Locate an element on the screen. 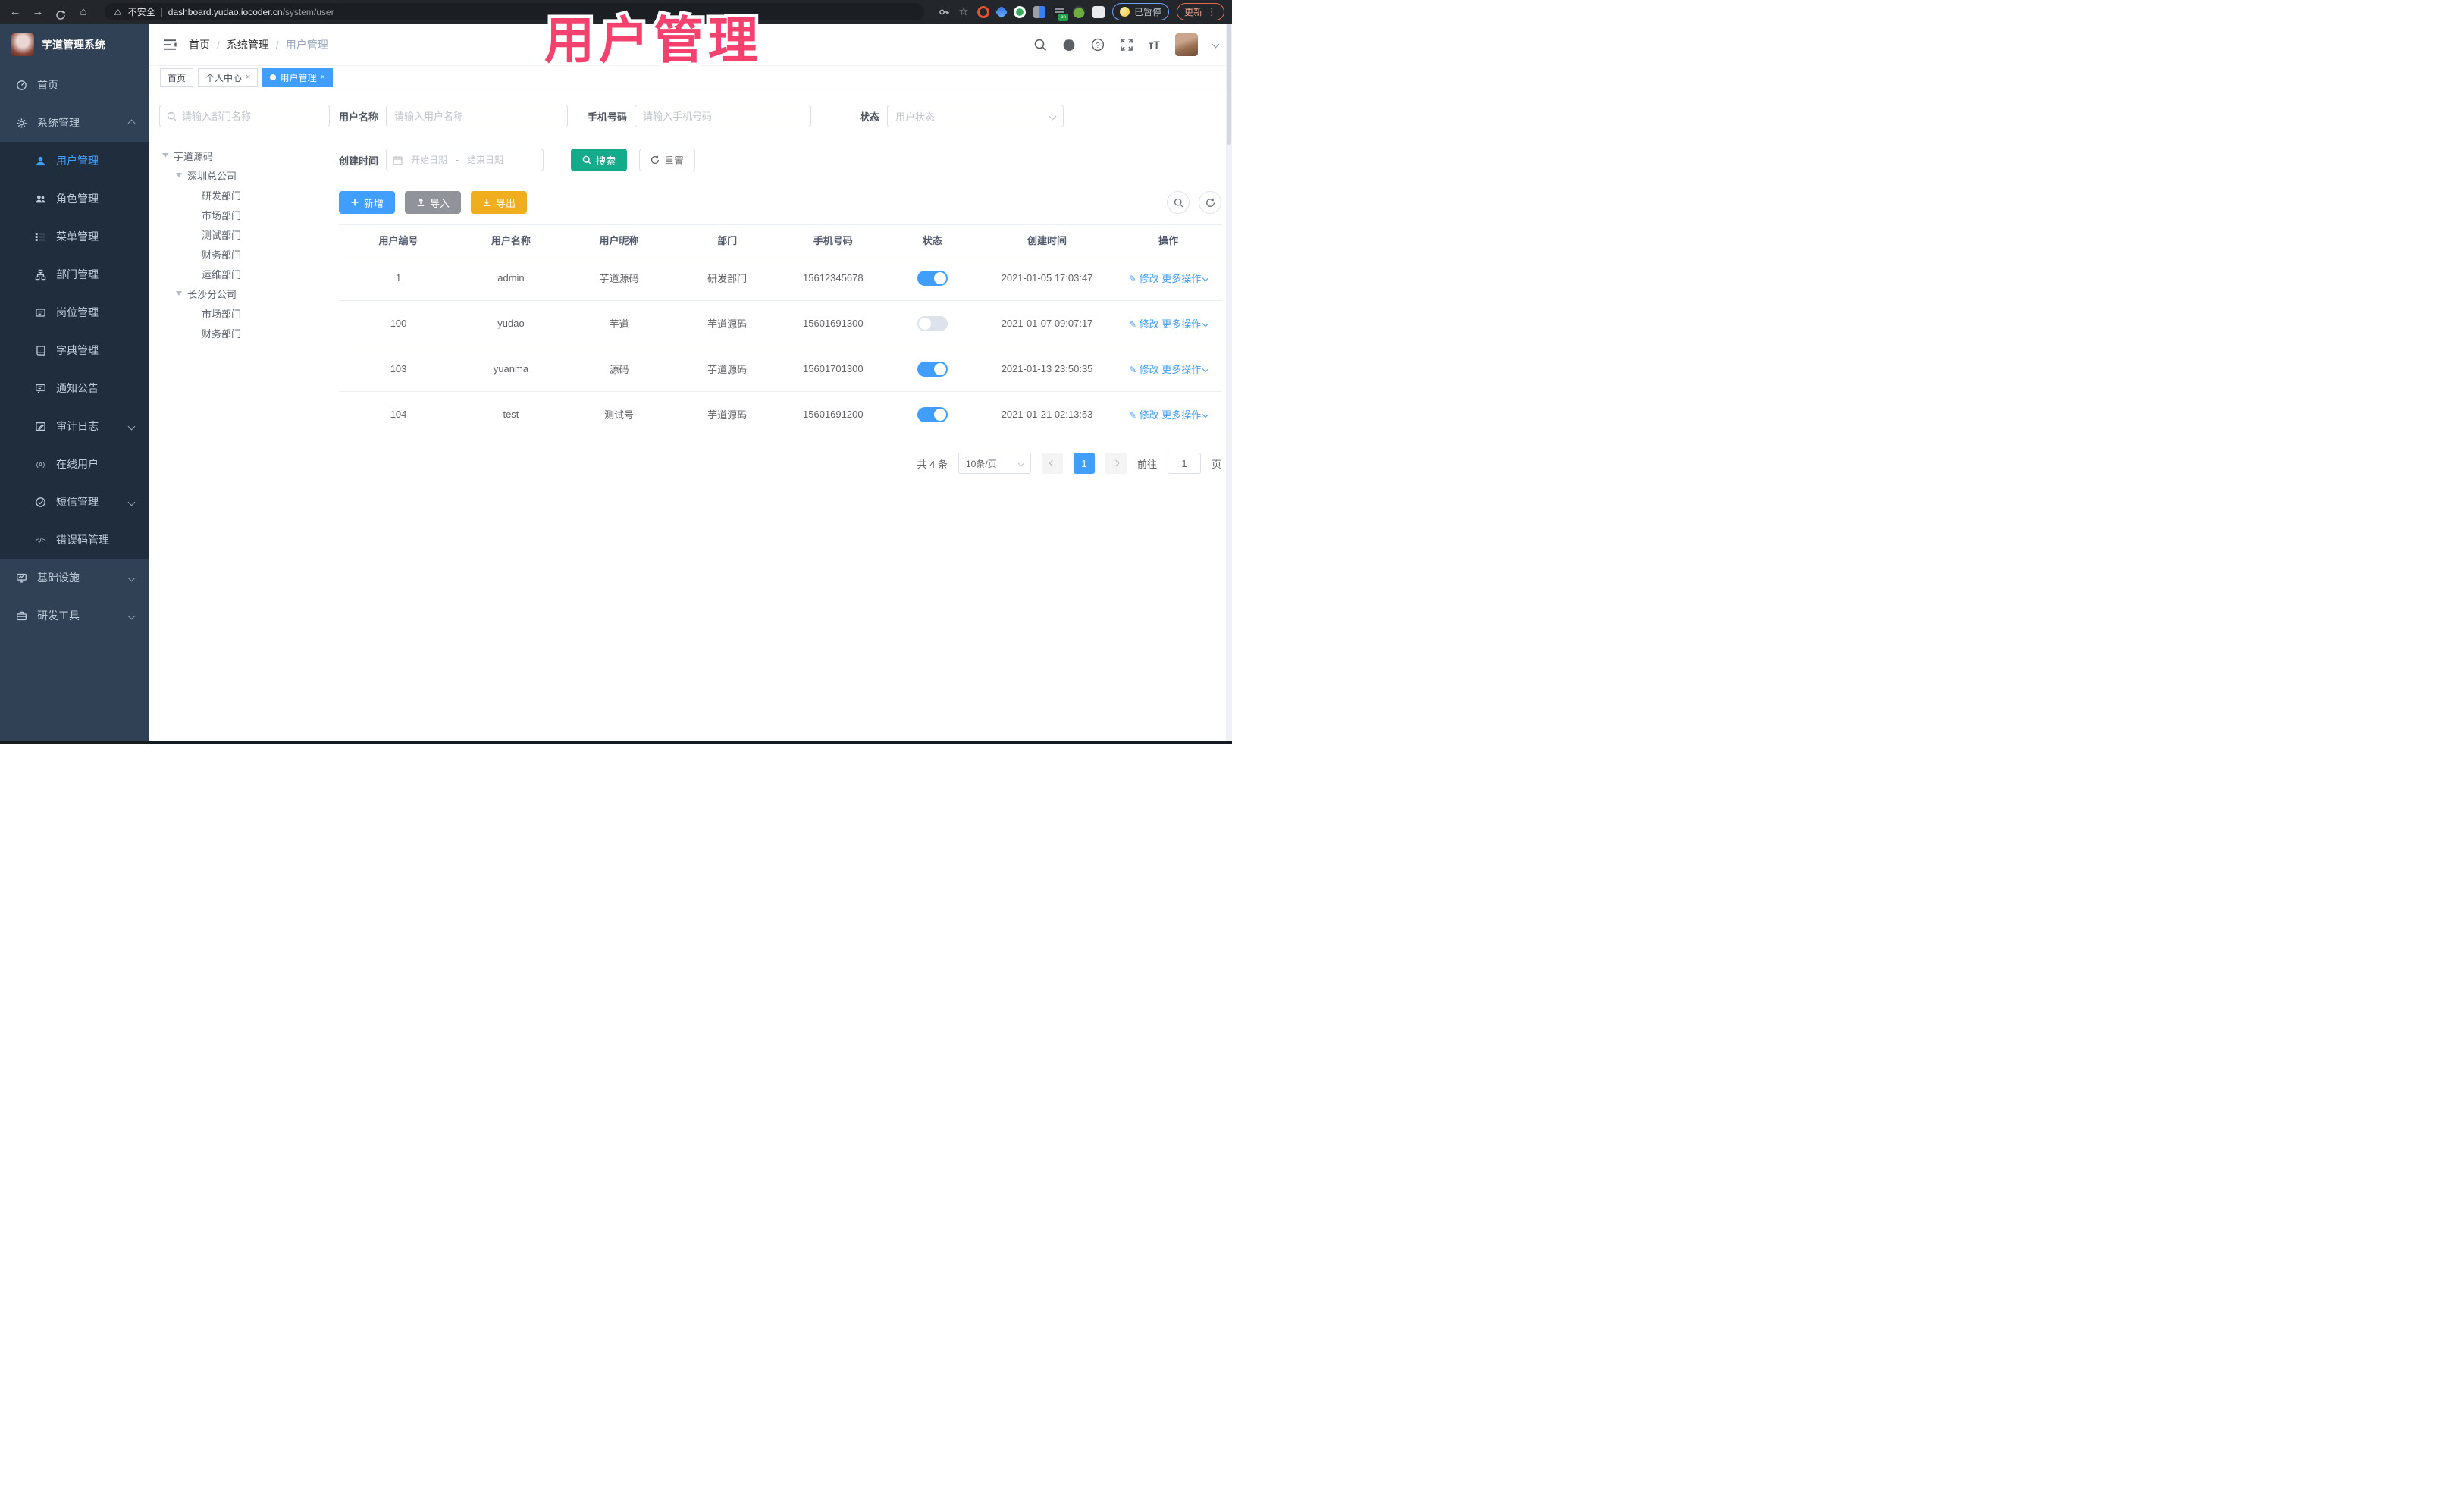  github-icon is located at coordinates (1069, 45).